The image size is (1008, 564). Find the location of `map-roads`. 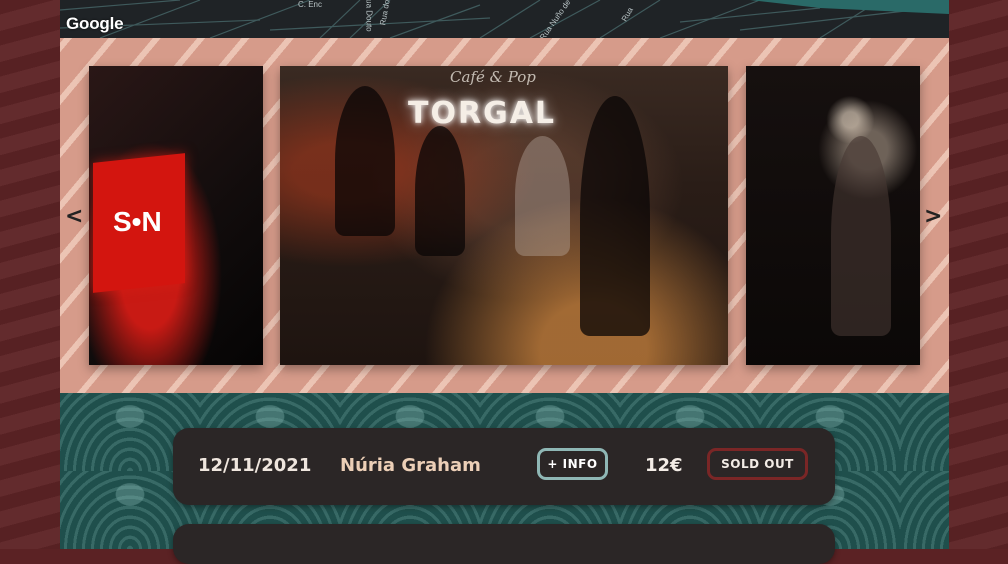

map-roads is located at coordinates (504, 19).